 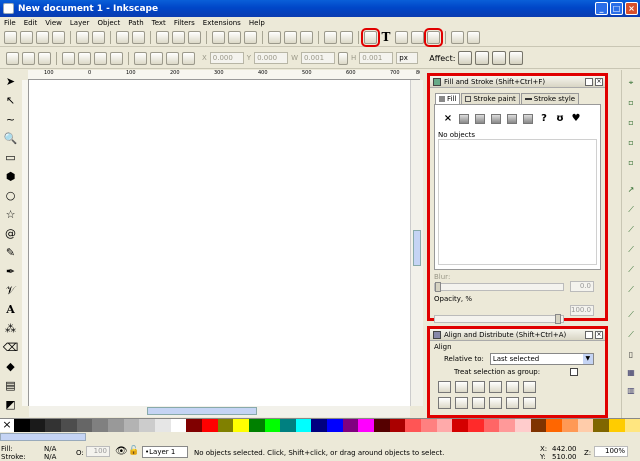 I want to click on xml-editor-icon, so click(x=401, y=37).